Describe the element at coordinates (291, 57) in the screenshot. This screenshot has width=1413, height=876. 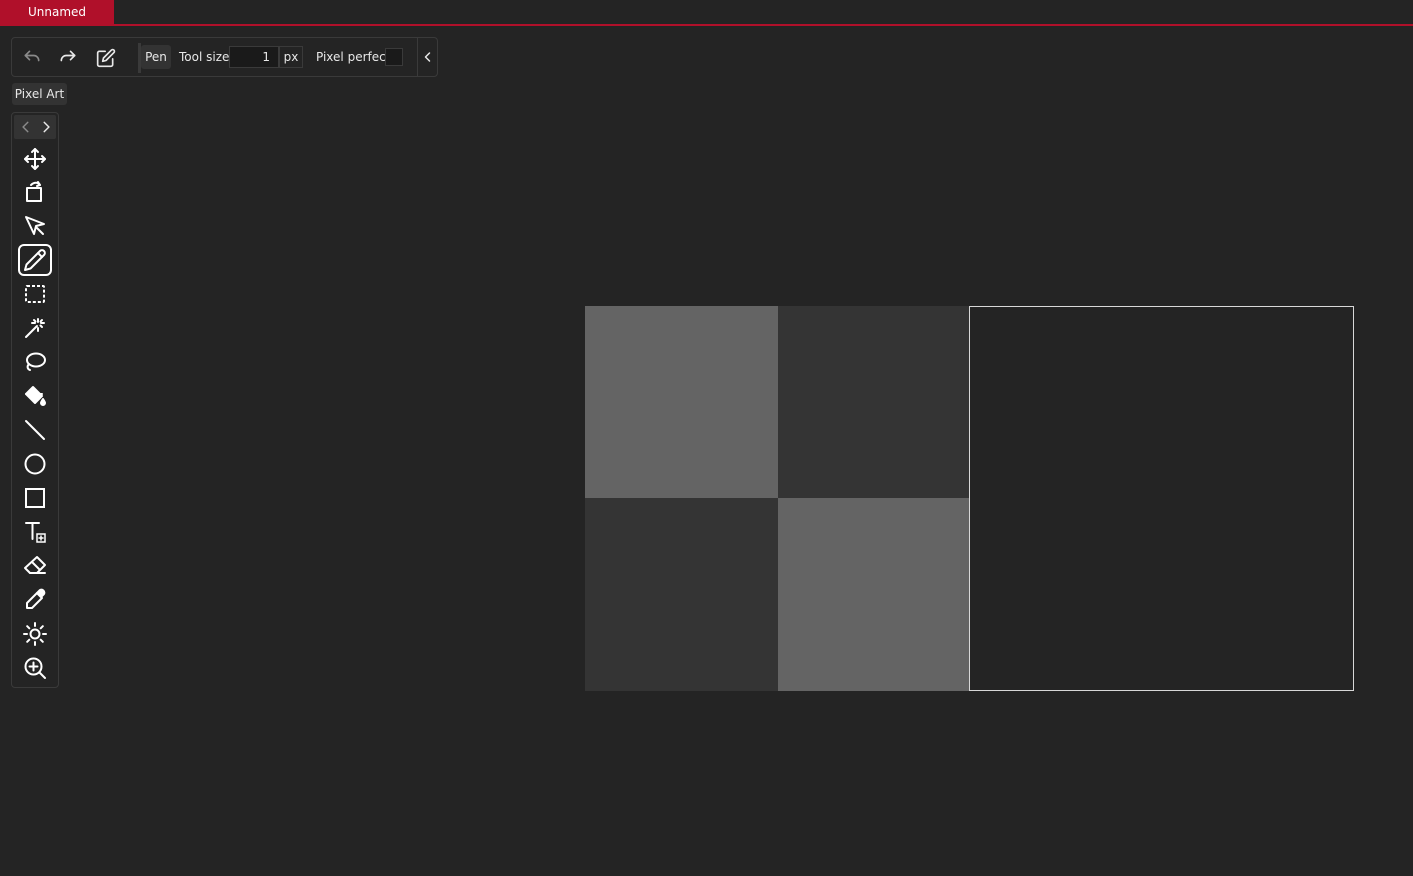
I see `tool-size-unit: px` at that location.